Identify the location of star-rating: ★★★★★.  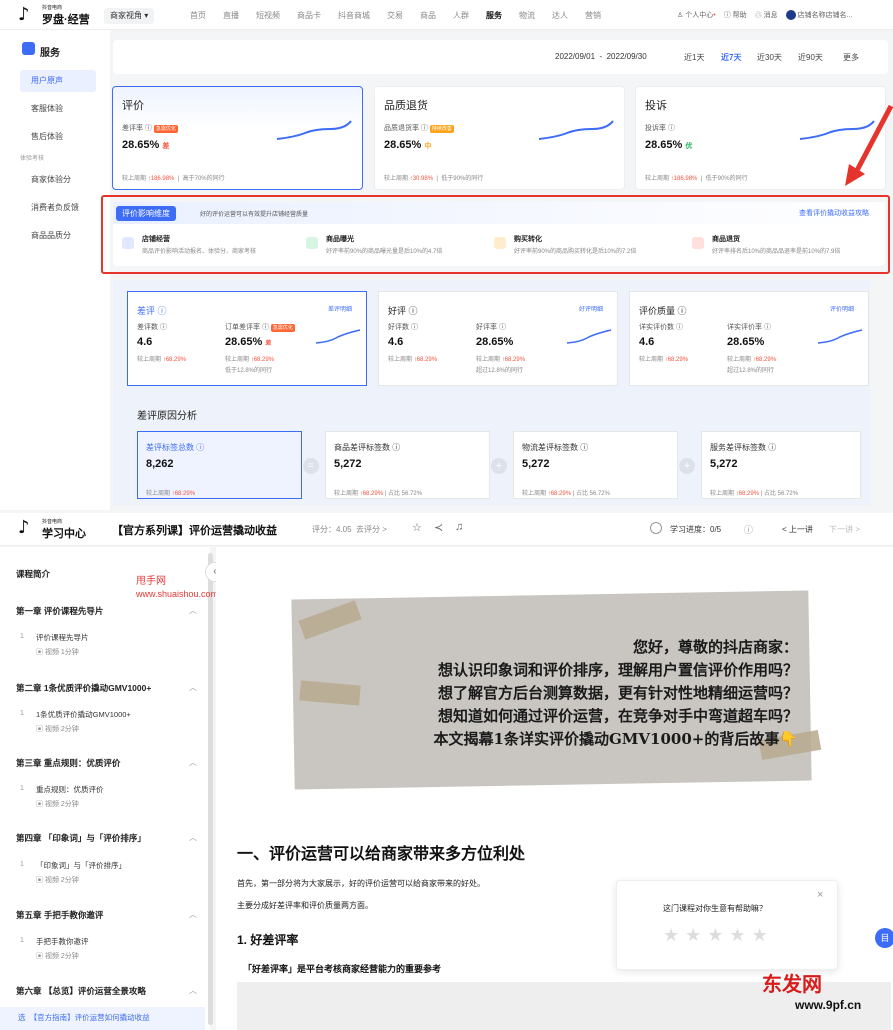
(718, 935).